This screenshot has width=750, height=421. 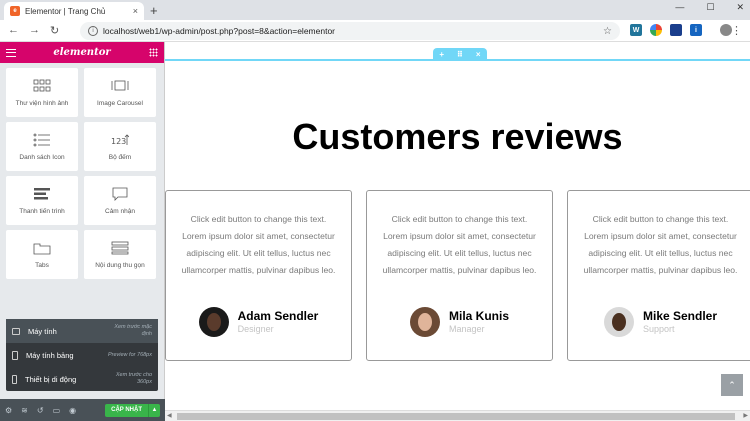 What do you see at coordinates (478, 54) in the screenshot?
I see `delete-section-icon: ×` at bounding box center [478, 54].